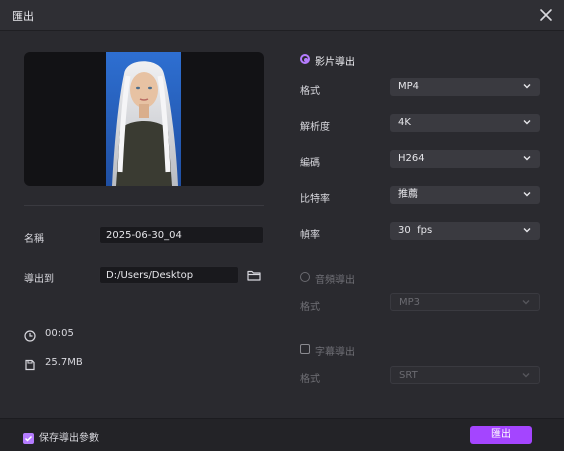 Image resolution: width=564 pixels, height=451 pixels. Describe the element at coordinates (335, 352) in the screenshot. I see `subtitle-export-label: 字幕導出` at that location.